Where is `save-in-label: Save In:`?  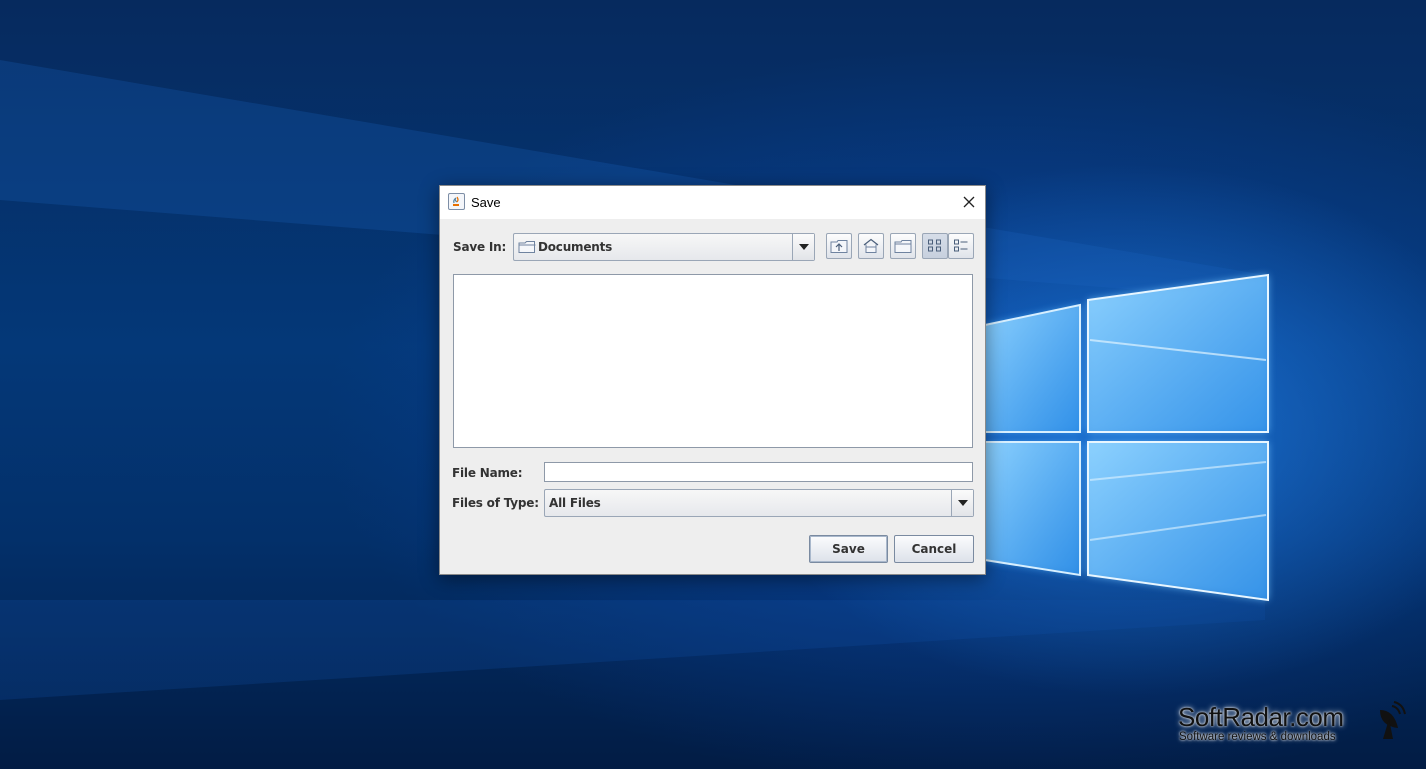
save-in-label: Save In: is located at coordinates (480, 247).